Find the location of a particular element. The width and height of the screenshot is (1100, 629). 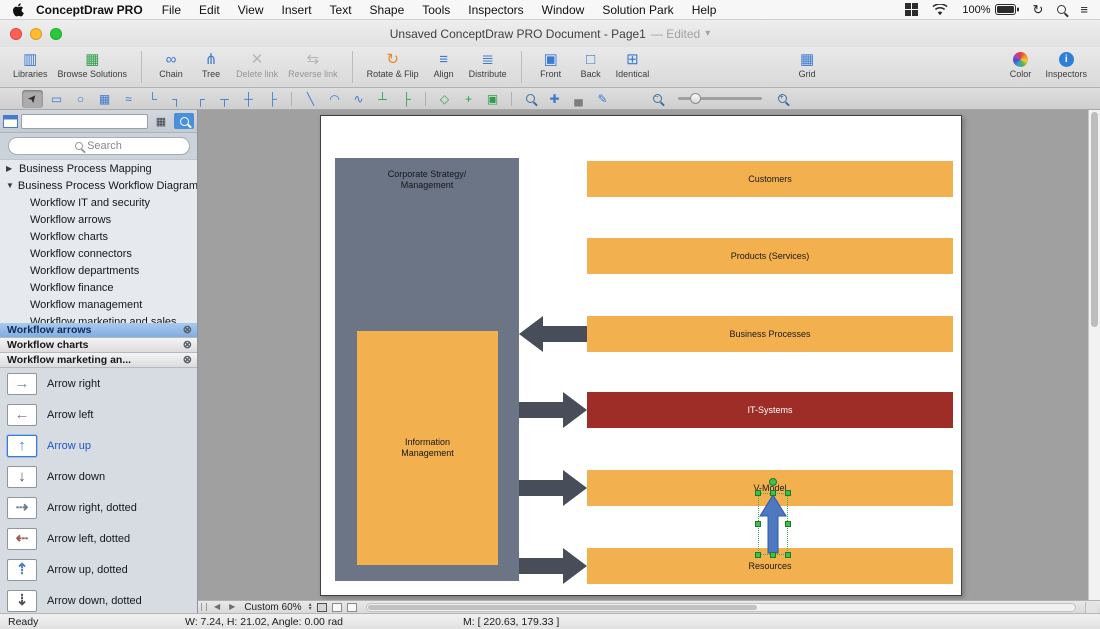

distribute-button: ≣ Distribute is located at coordinates (488, 64).